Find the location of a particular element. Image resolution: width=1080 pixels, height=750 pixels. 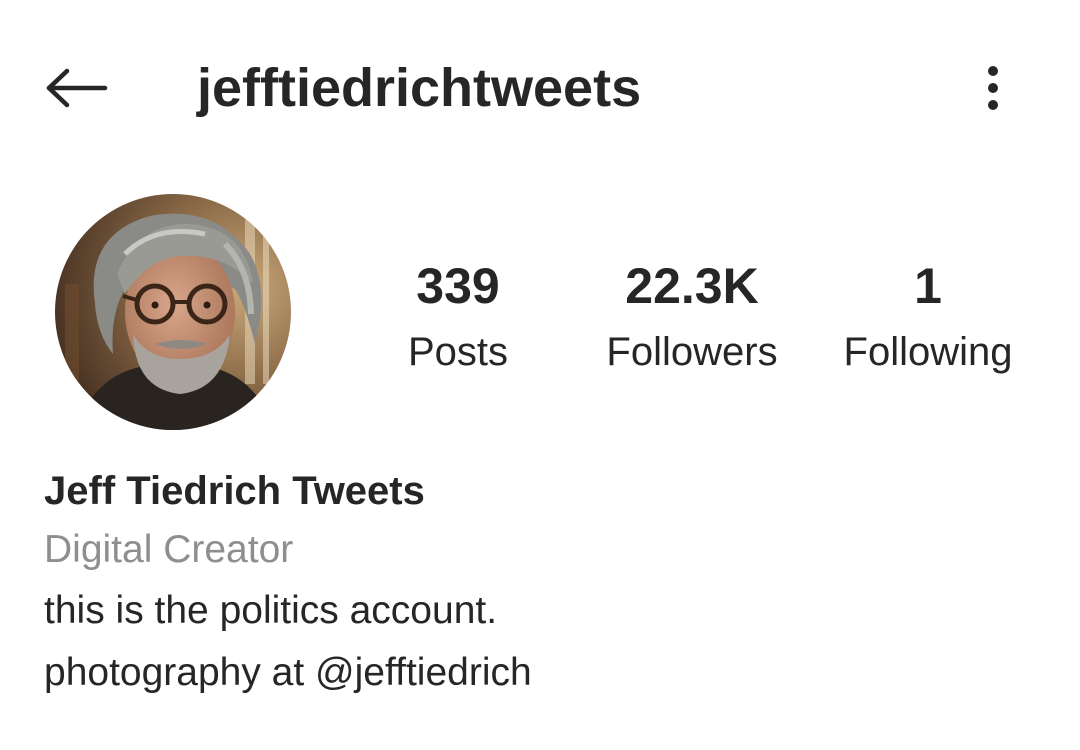

following-stat: 1 Following is located at coordinates (928, 314).